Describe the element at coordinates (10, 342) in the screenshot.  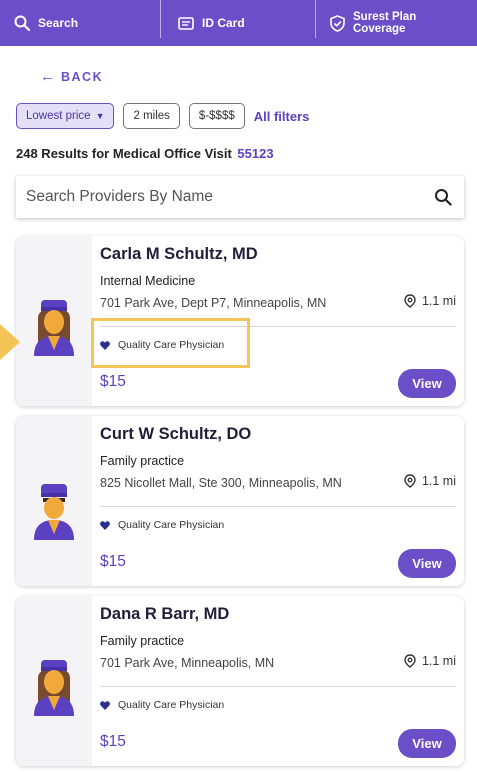
I see `pointer-arrow-icon` at that location.